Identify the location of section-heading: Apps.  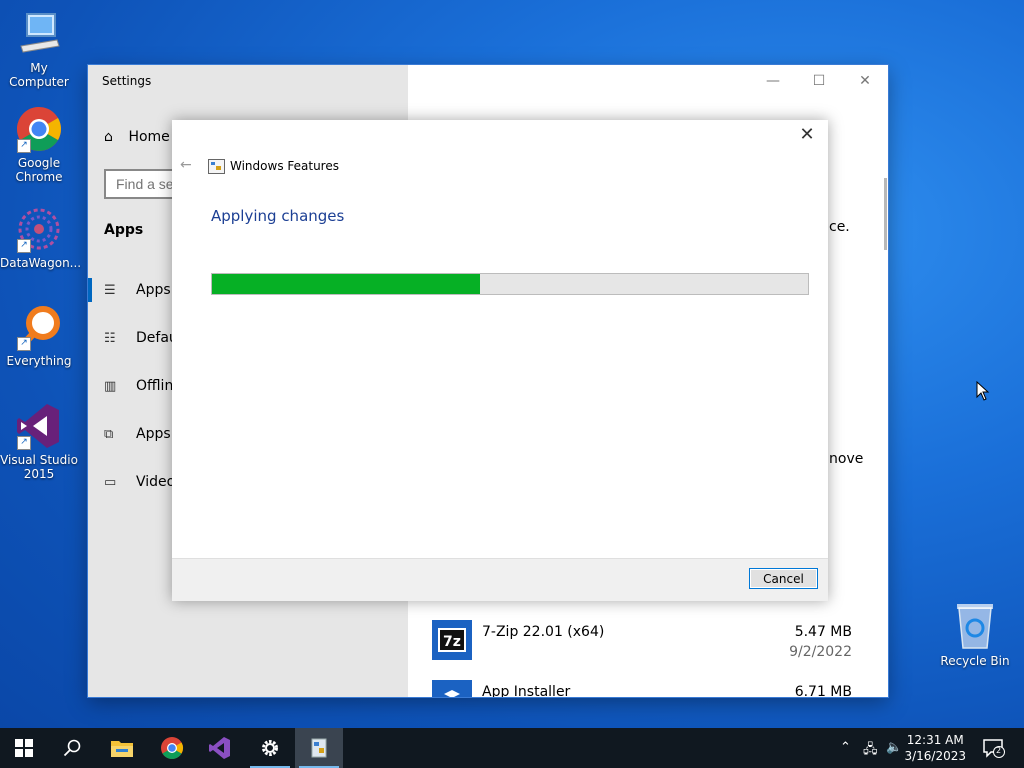
(124, 230).